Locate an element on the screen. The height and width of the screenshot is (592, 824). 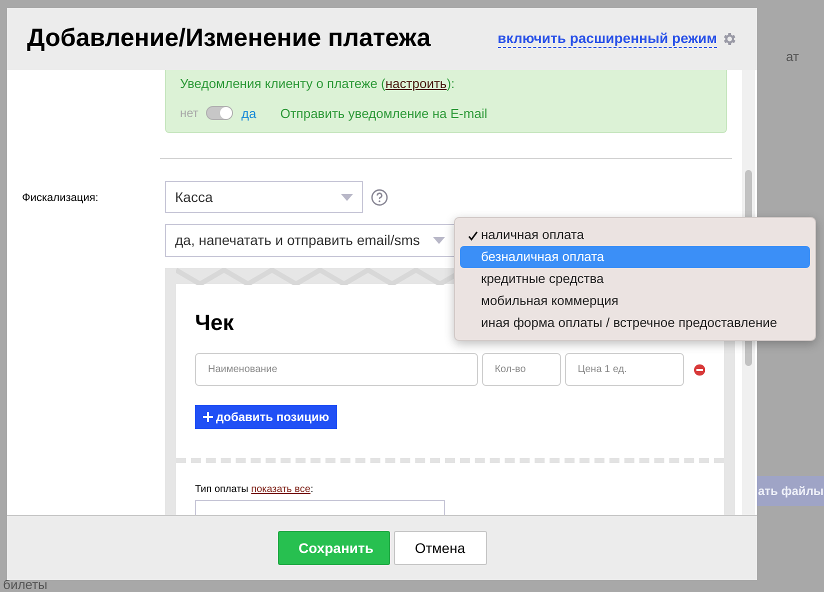
select-value: Касса is located at coordinates (194, 197).